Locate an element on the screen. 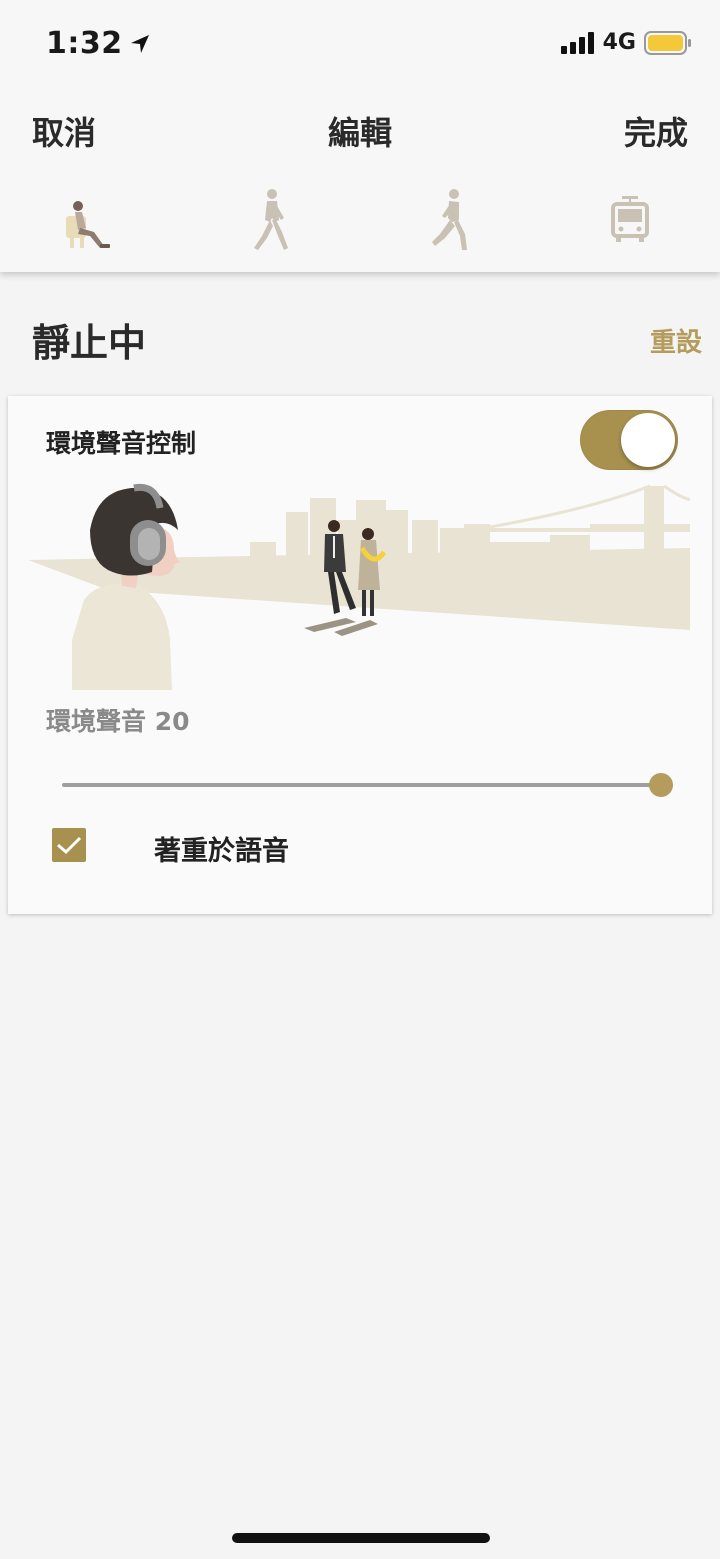 This screenshot has height=1559, width=720. tab-vehicle is located at coordinates (630, 220).